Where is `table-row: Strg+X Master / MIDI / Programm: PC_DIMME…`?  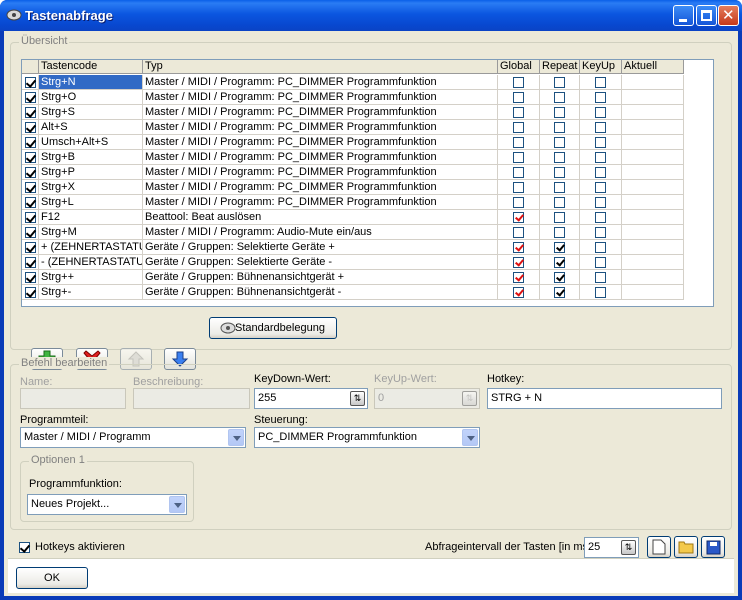 table-row: Strg+X Master / MIDI / Programm: PC_DIMME… is located at coordinates (367, 187).